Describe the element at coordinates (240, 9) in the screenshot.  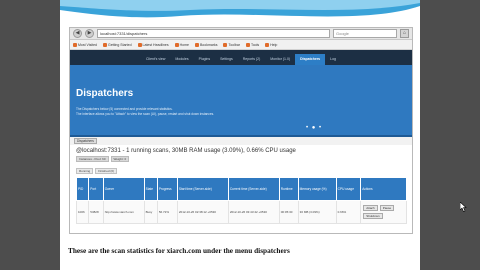
I see `slide-wave-decoration` at that location.